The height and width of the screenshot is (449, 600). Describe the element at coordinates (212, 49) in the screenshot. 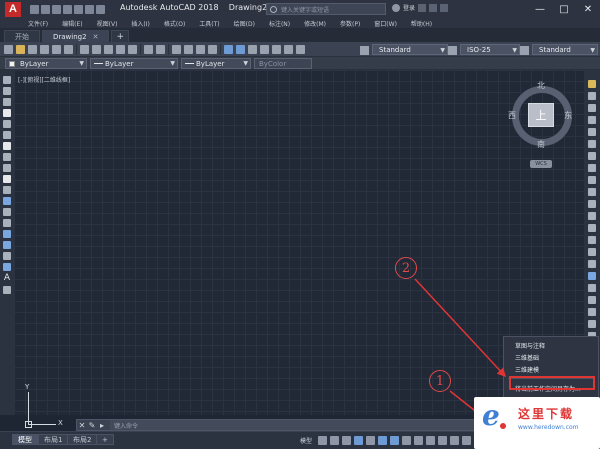

I see `zoom-previous-icon` at that location.